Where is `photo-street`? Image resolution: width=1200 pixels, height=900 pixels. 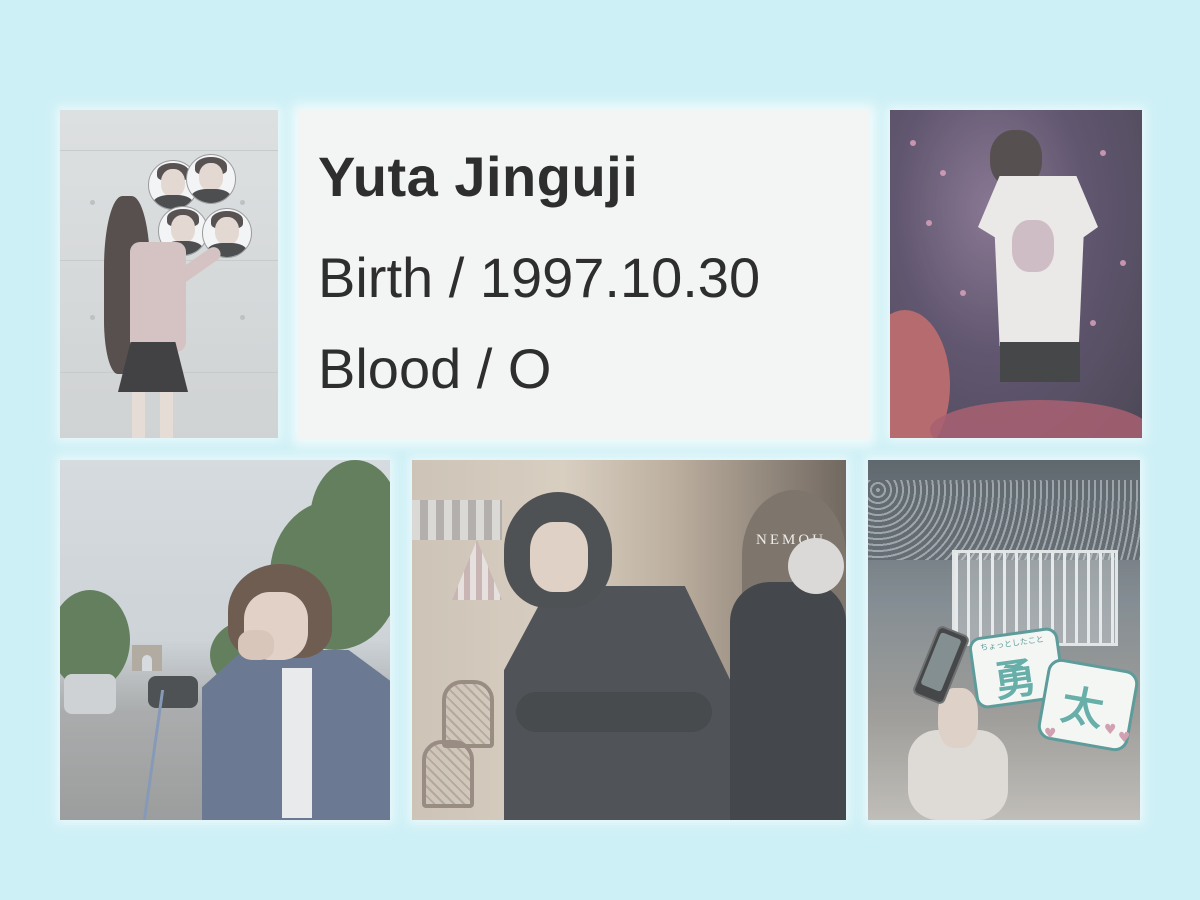 photo-street is located at coordinates (225, 640).